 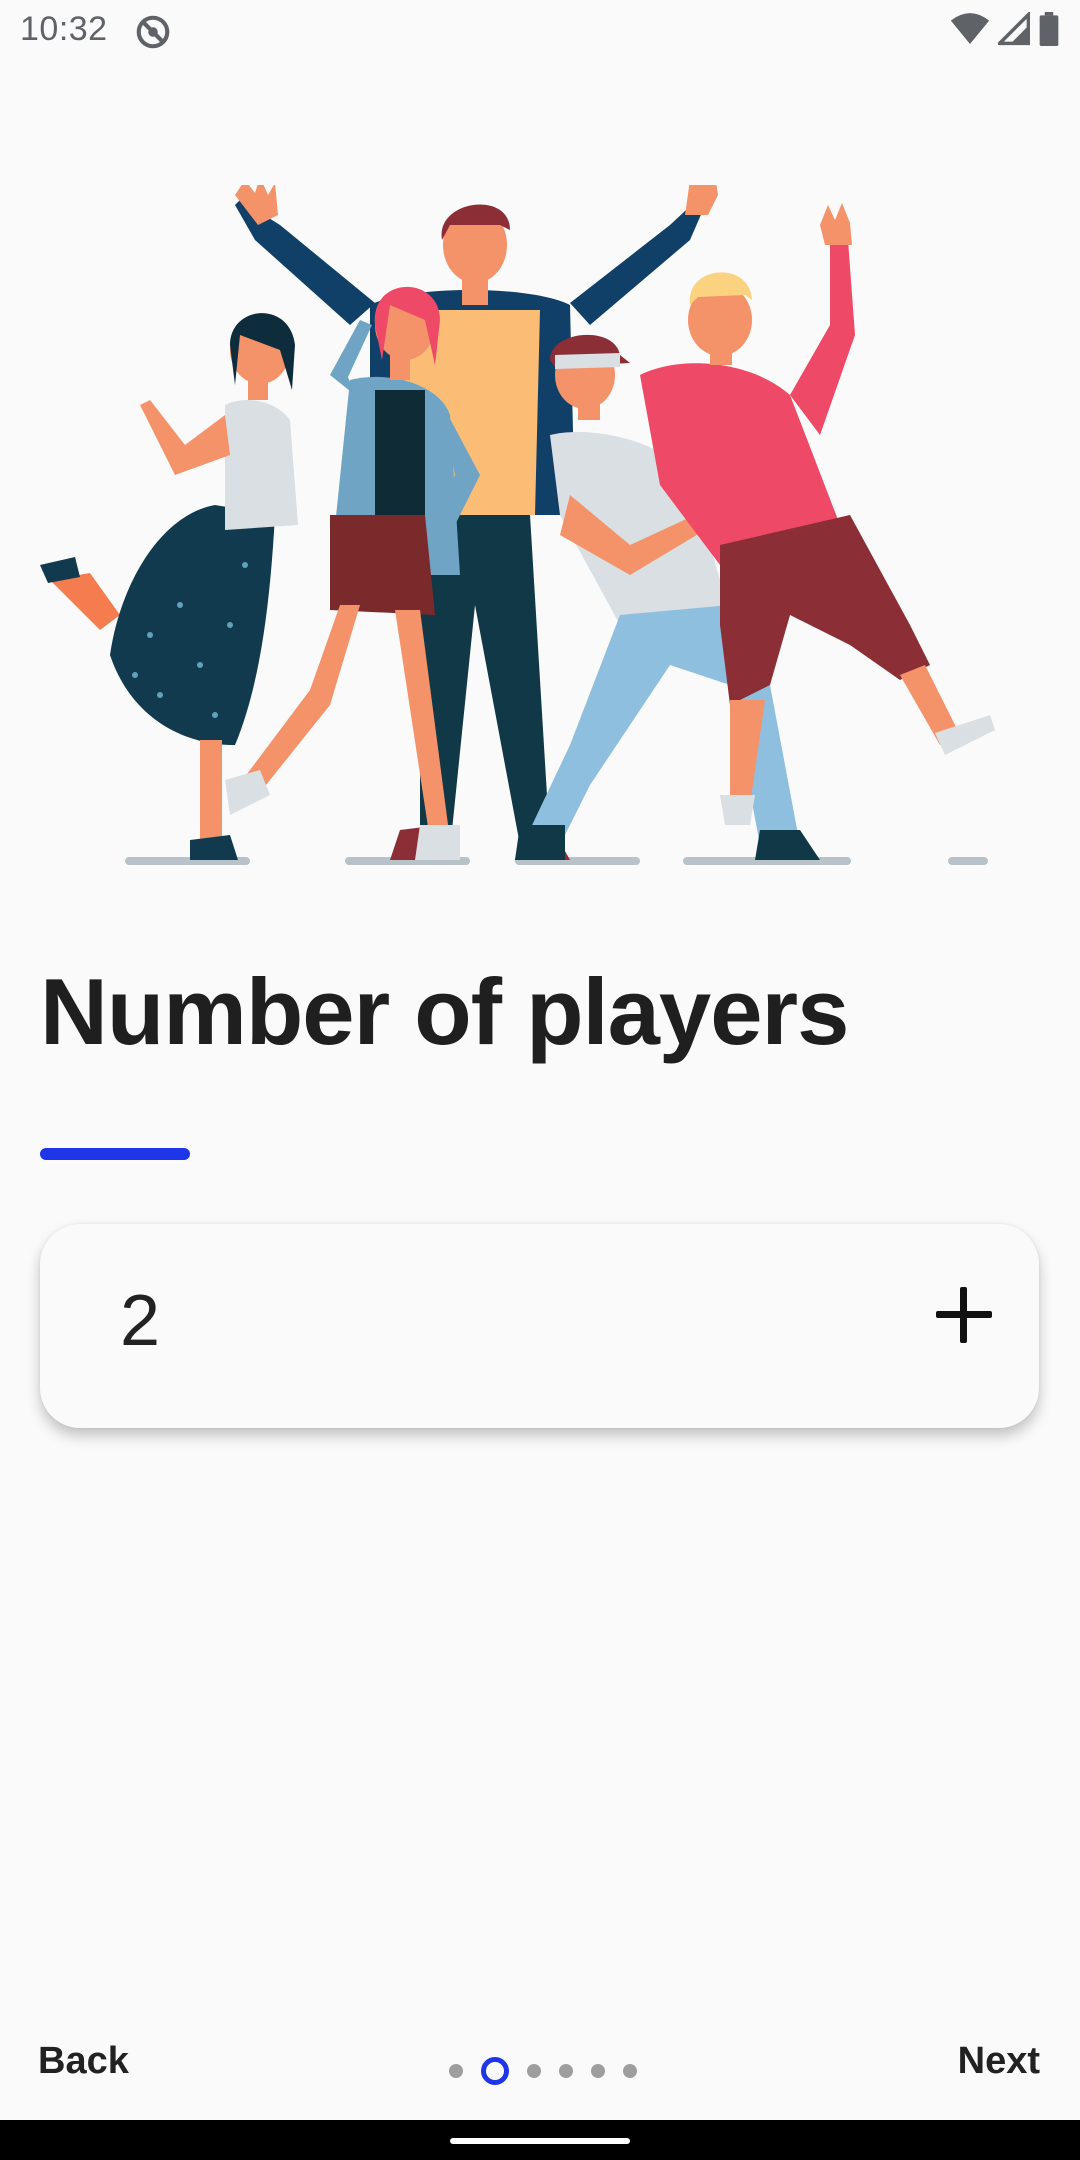 What do you see at coordinates (153, 32) in the screenshot?
I see `do-not-disturb-icon` at bounding box center [153, 32].